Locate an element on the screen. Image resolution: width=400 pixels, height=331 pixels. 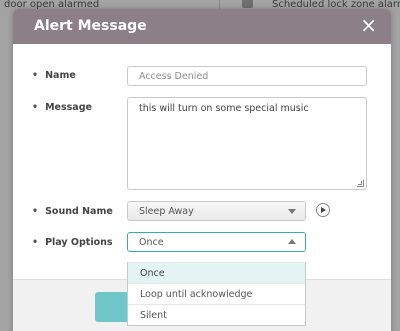
dialog-header: Alert Message × is located at coordinates (202, 26).